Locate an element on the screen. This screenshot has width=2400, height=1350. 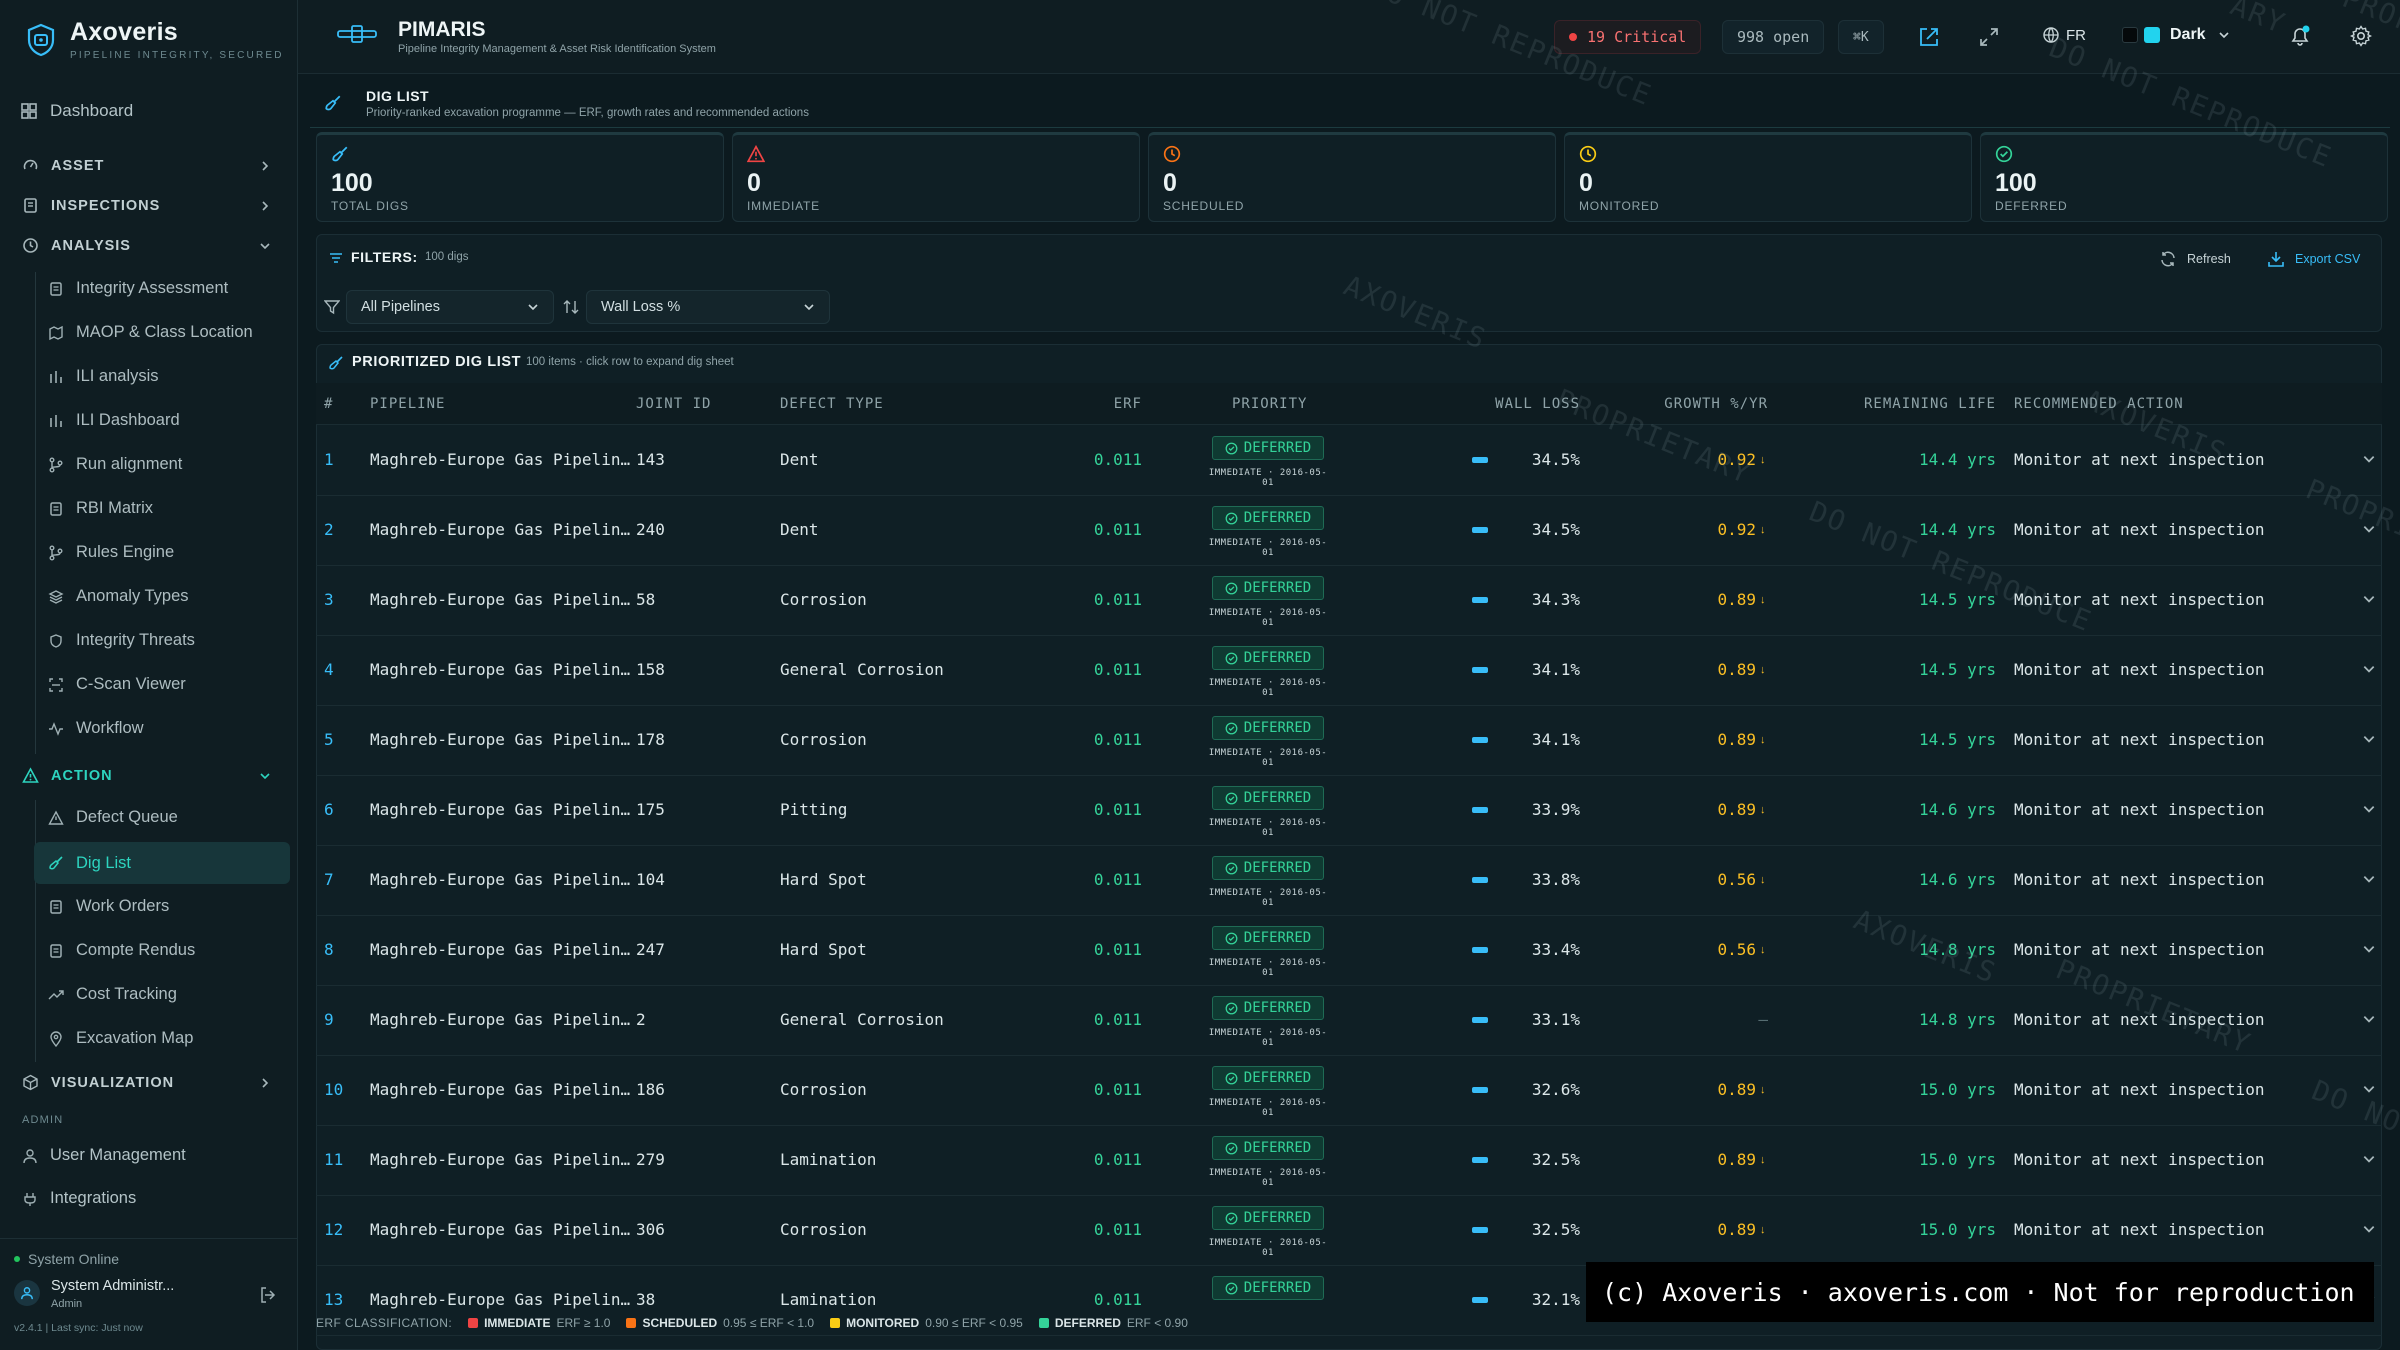
nav-integrity-assessment: Integrity Assessment is located at coordinates (138, 288).